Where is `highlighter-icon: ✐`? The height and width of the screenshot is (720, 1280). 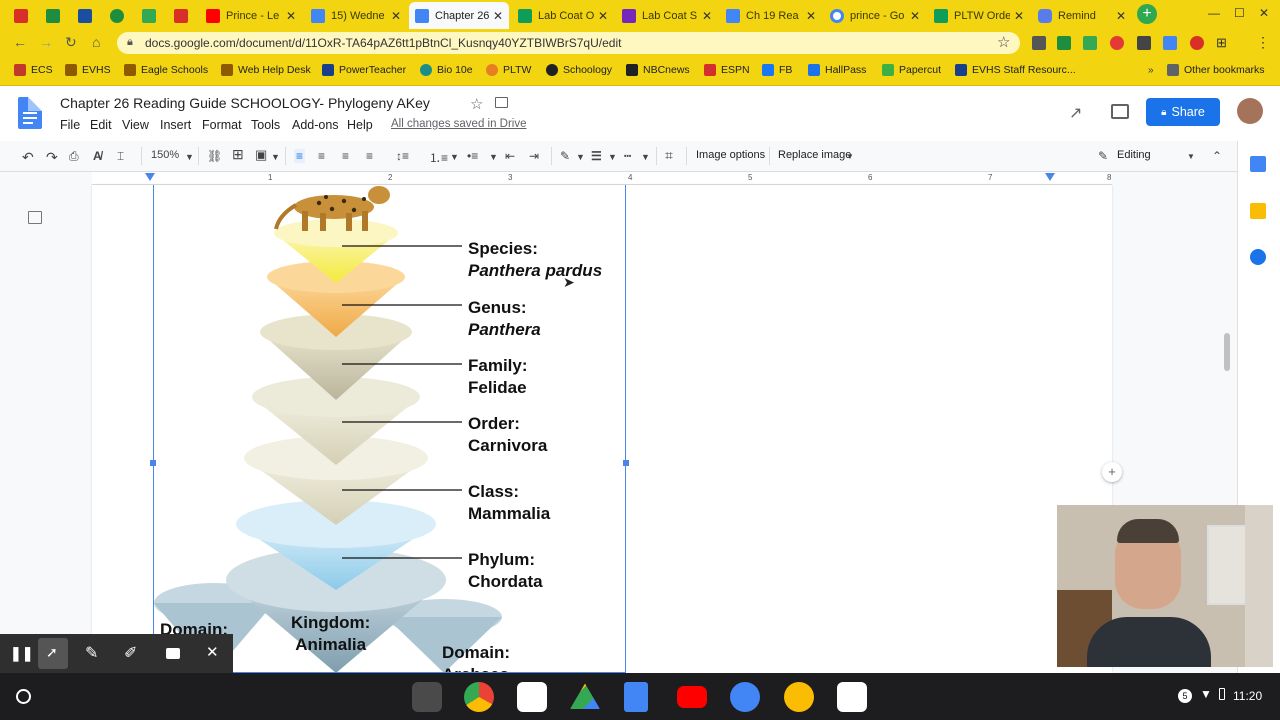 highlighter-icon: ✐ is located at coordinates (130, 653).